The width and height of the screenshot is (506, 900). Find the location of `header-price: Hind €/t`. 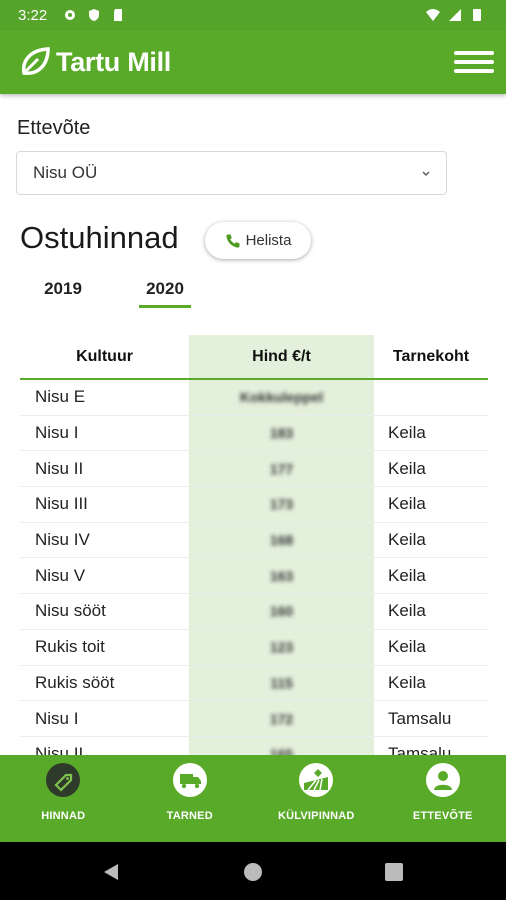

header-price: Hind €/t is located at coordinates (281, 356).